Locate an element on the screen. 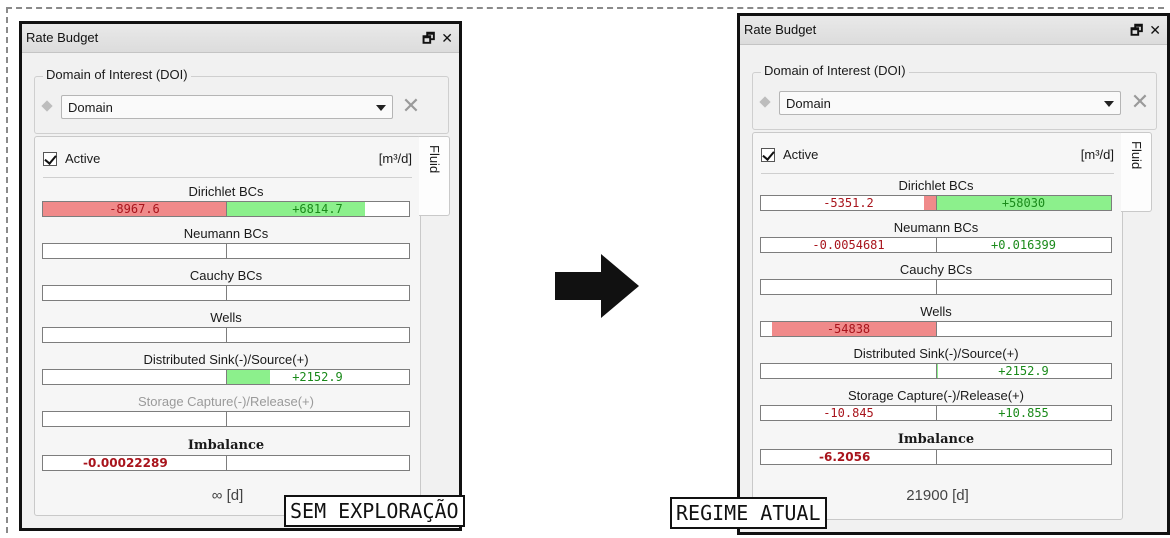 Image resolution: width=1170 pixels, height=538 pixels. positive-value: +0.016399 is located at coordinates (1023, 245).